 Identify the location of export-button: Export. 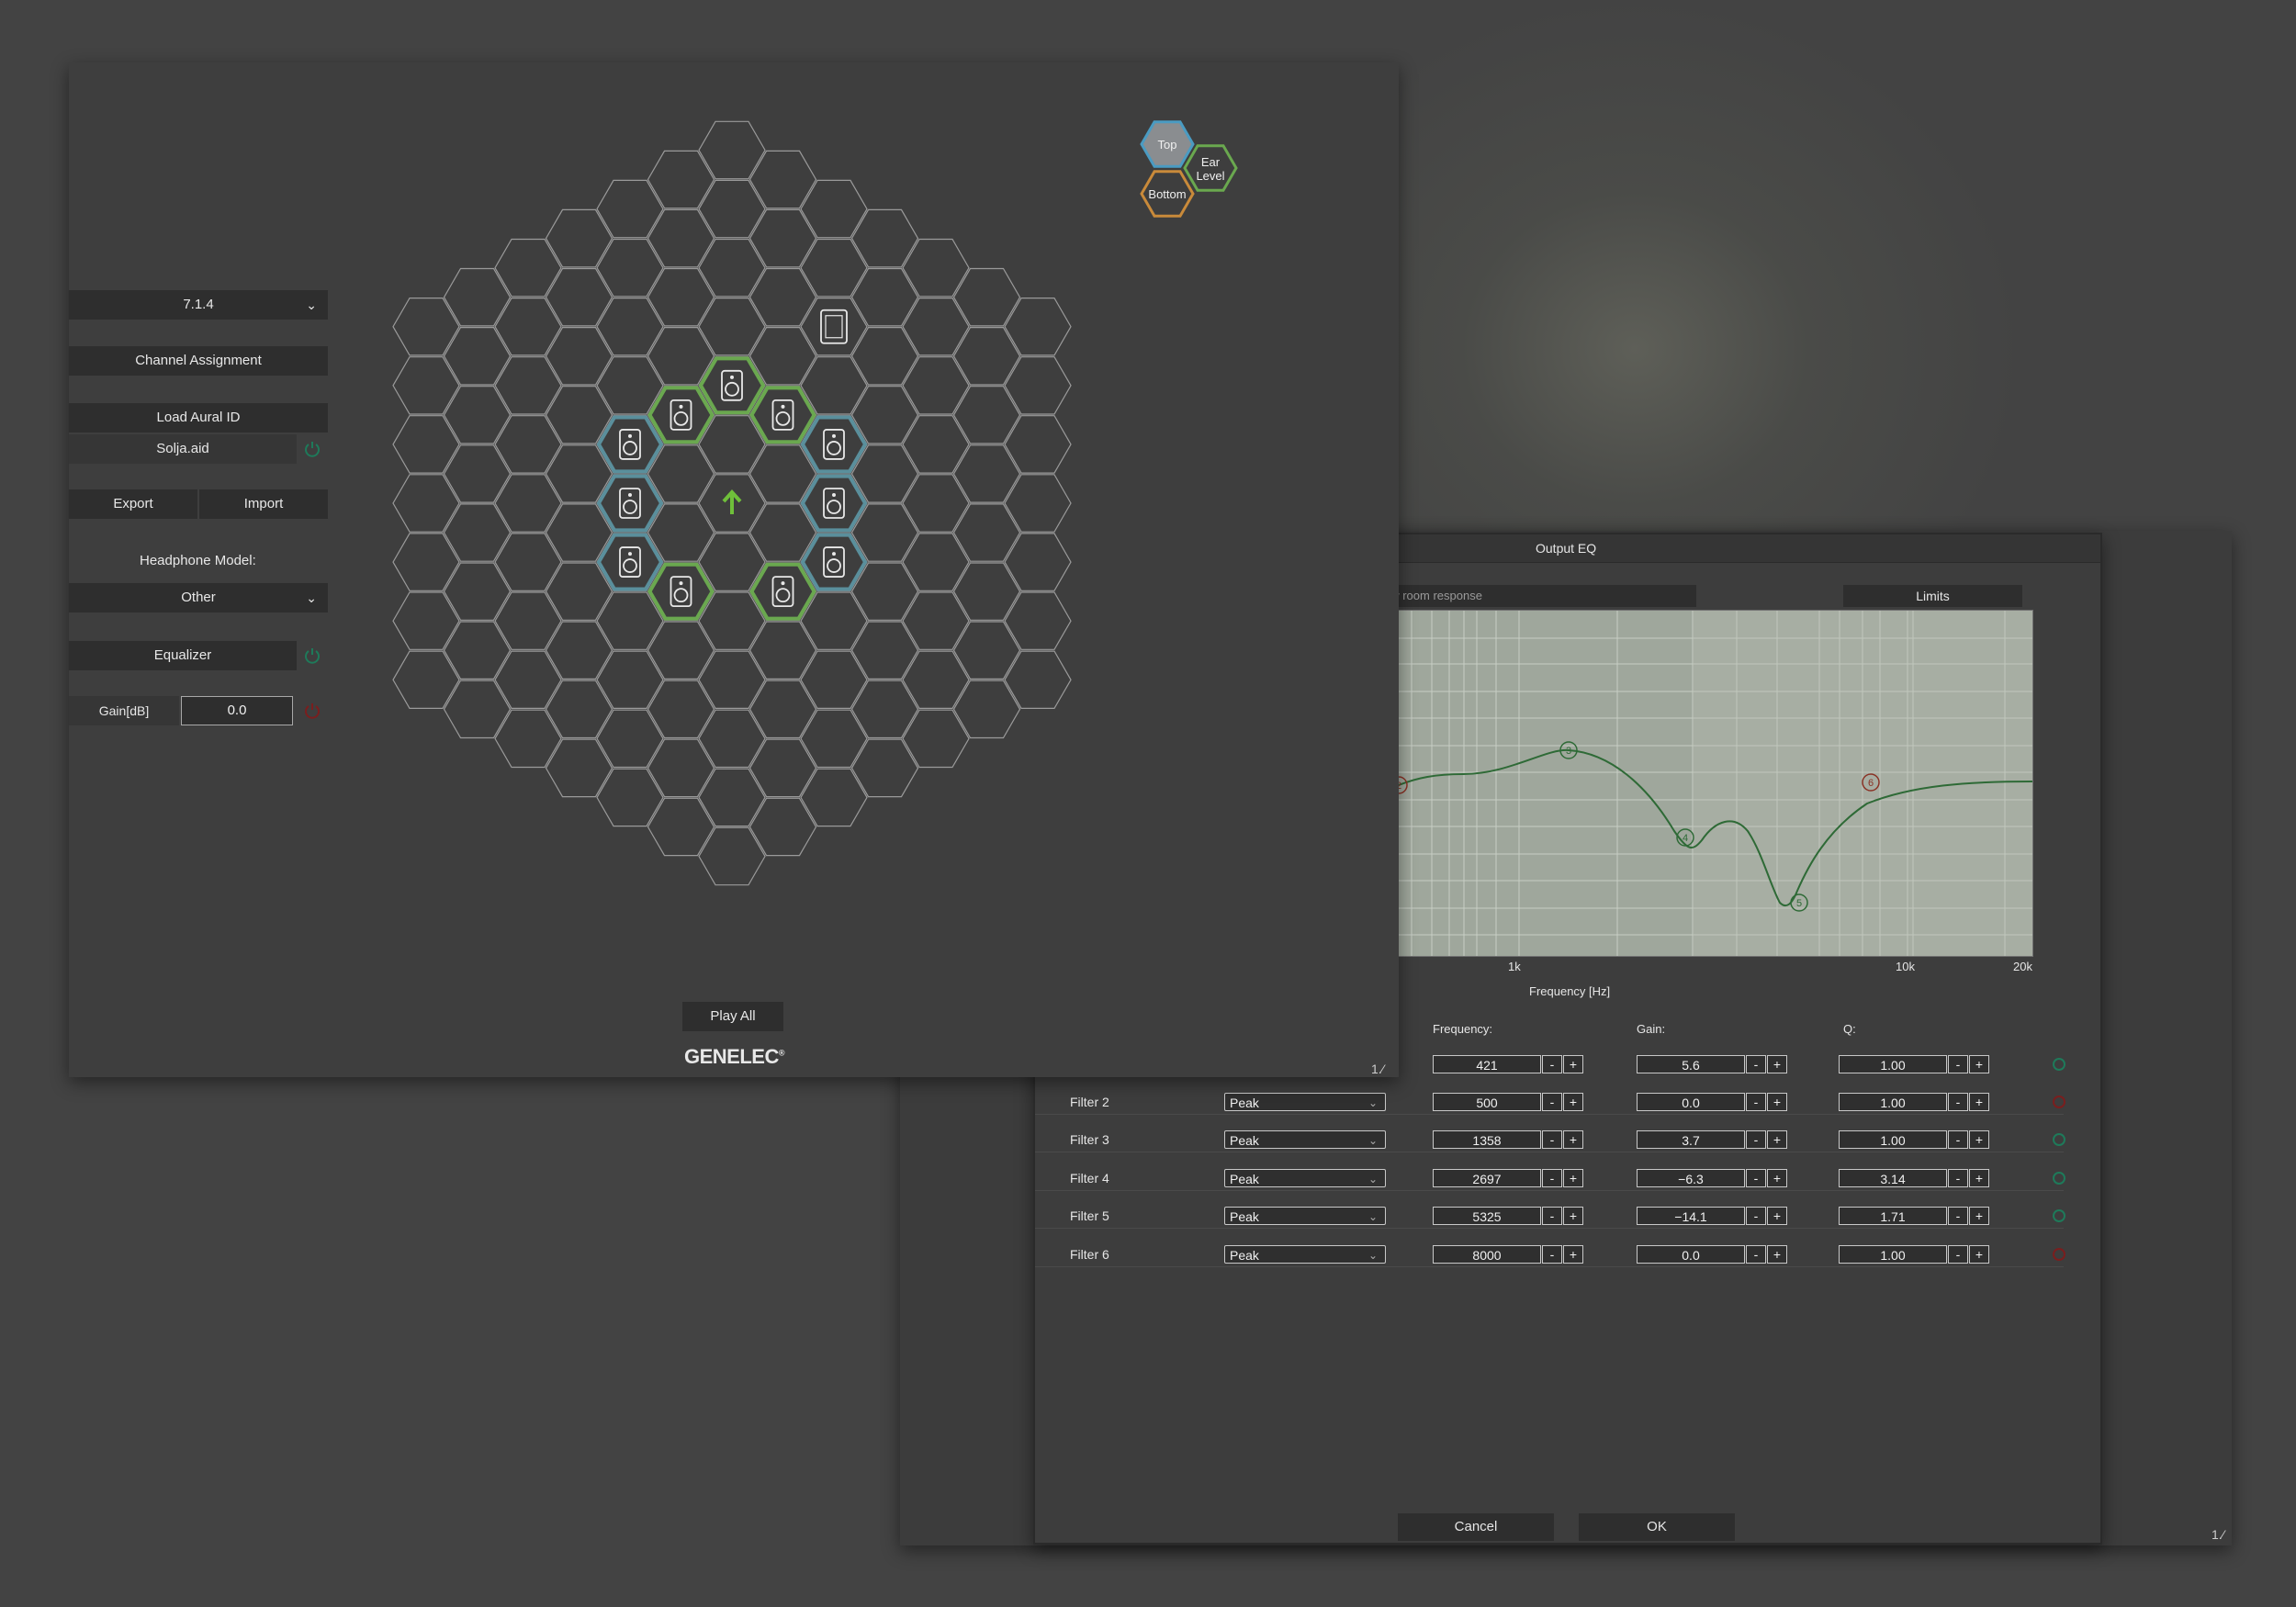
(133, 504).